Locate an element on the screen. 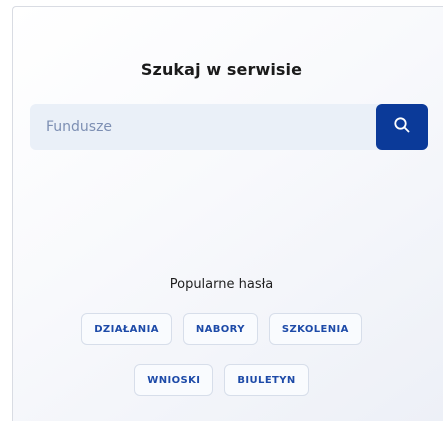  tag-dzialania: DZIAŁANIA is located at coordinates (126, 329).